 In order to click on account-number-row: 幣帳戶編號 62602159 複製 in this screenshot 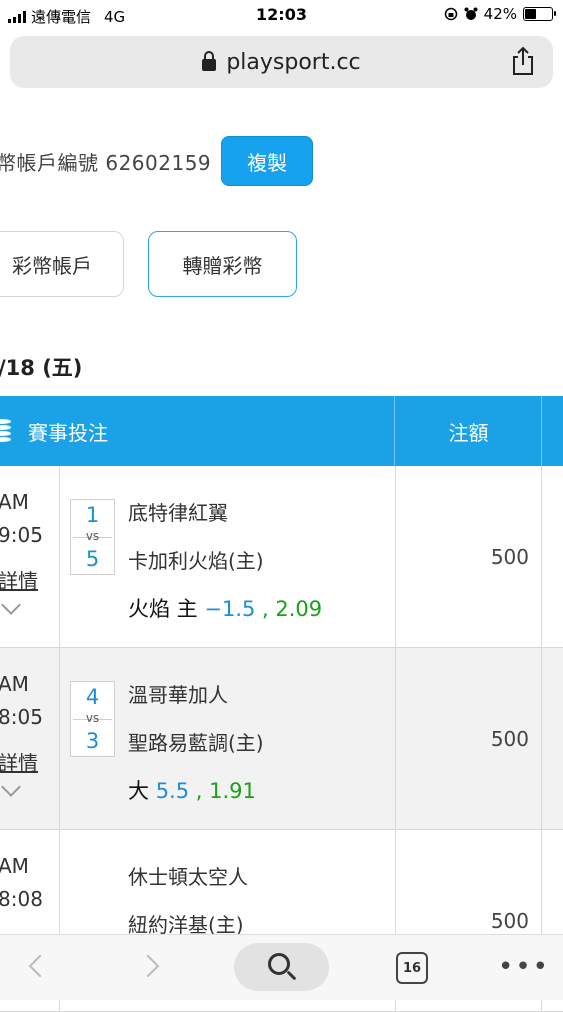, I will do `click(157, 161)`.